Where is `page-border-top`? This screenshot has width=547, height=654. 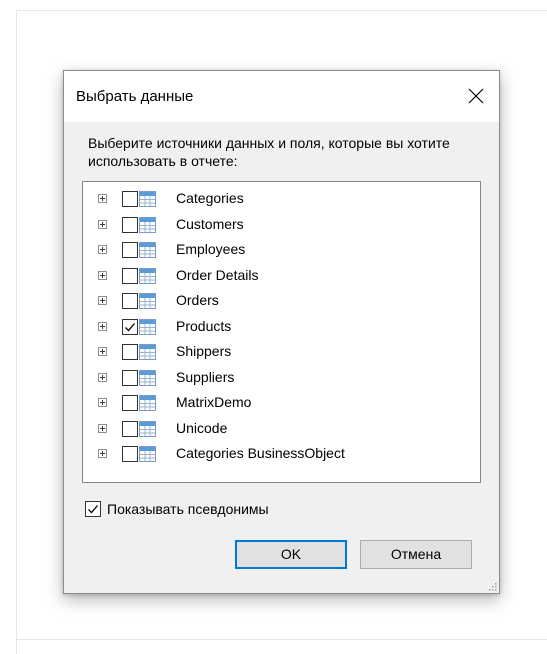 page-border-top is located at coordinates (281, 10).